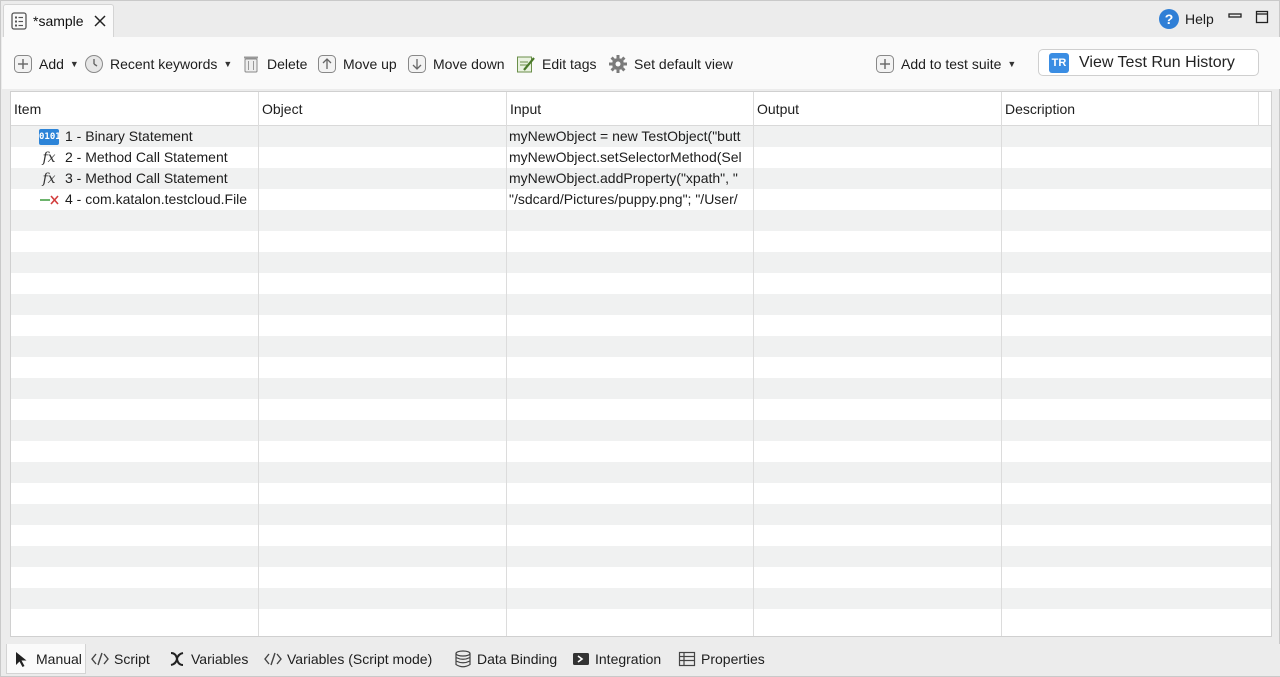  What do you see at coordinates (687, 659) in the screenshot?
I see `table-icon` at bounding box center [687, 659].